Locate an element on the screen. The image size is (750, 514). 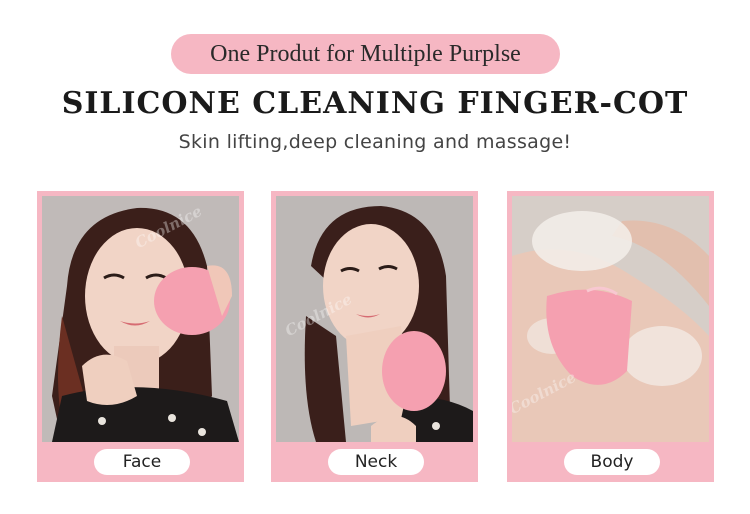
face-label-pill: Face is located at coordinates (142, 462).